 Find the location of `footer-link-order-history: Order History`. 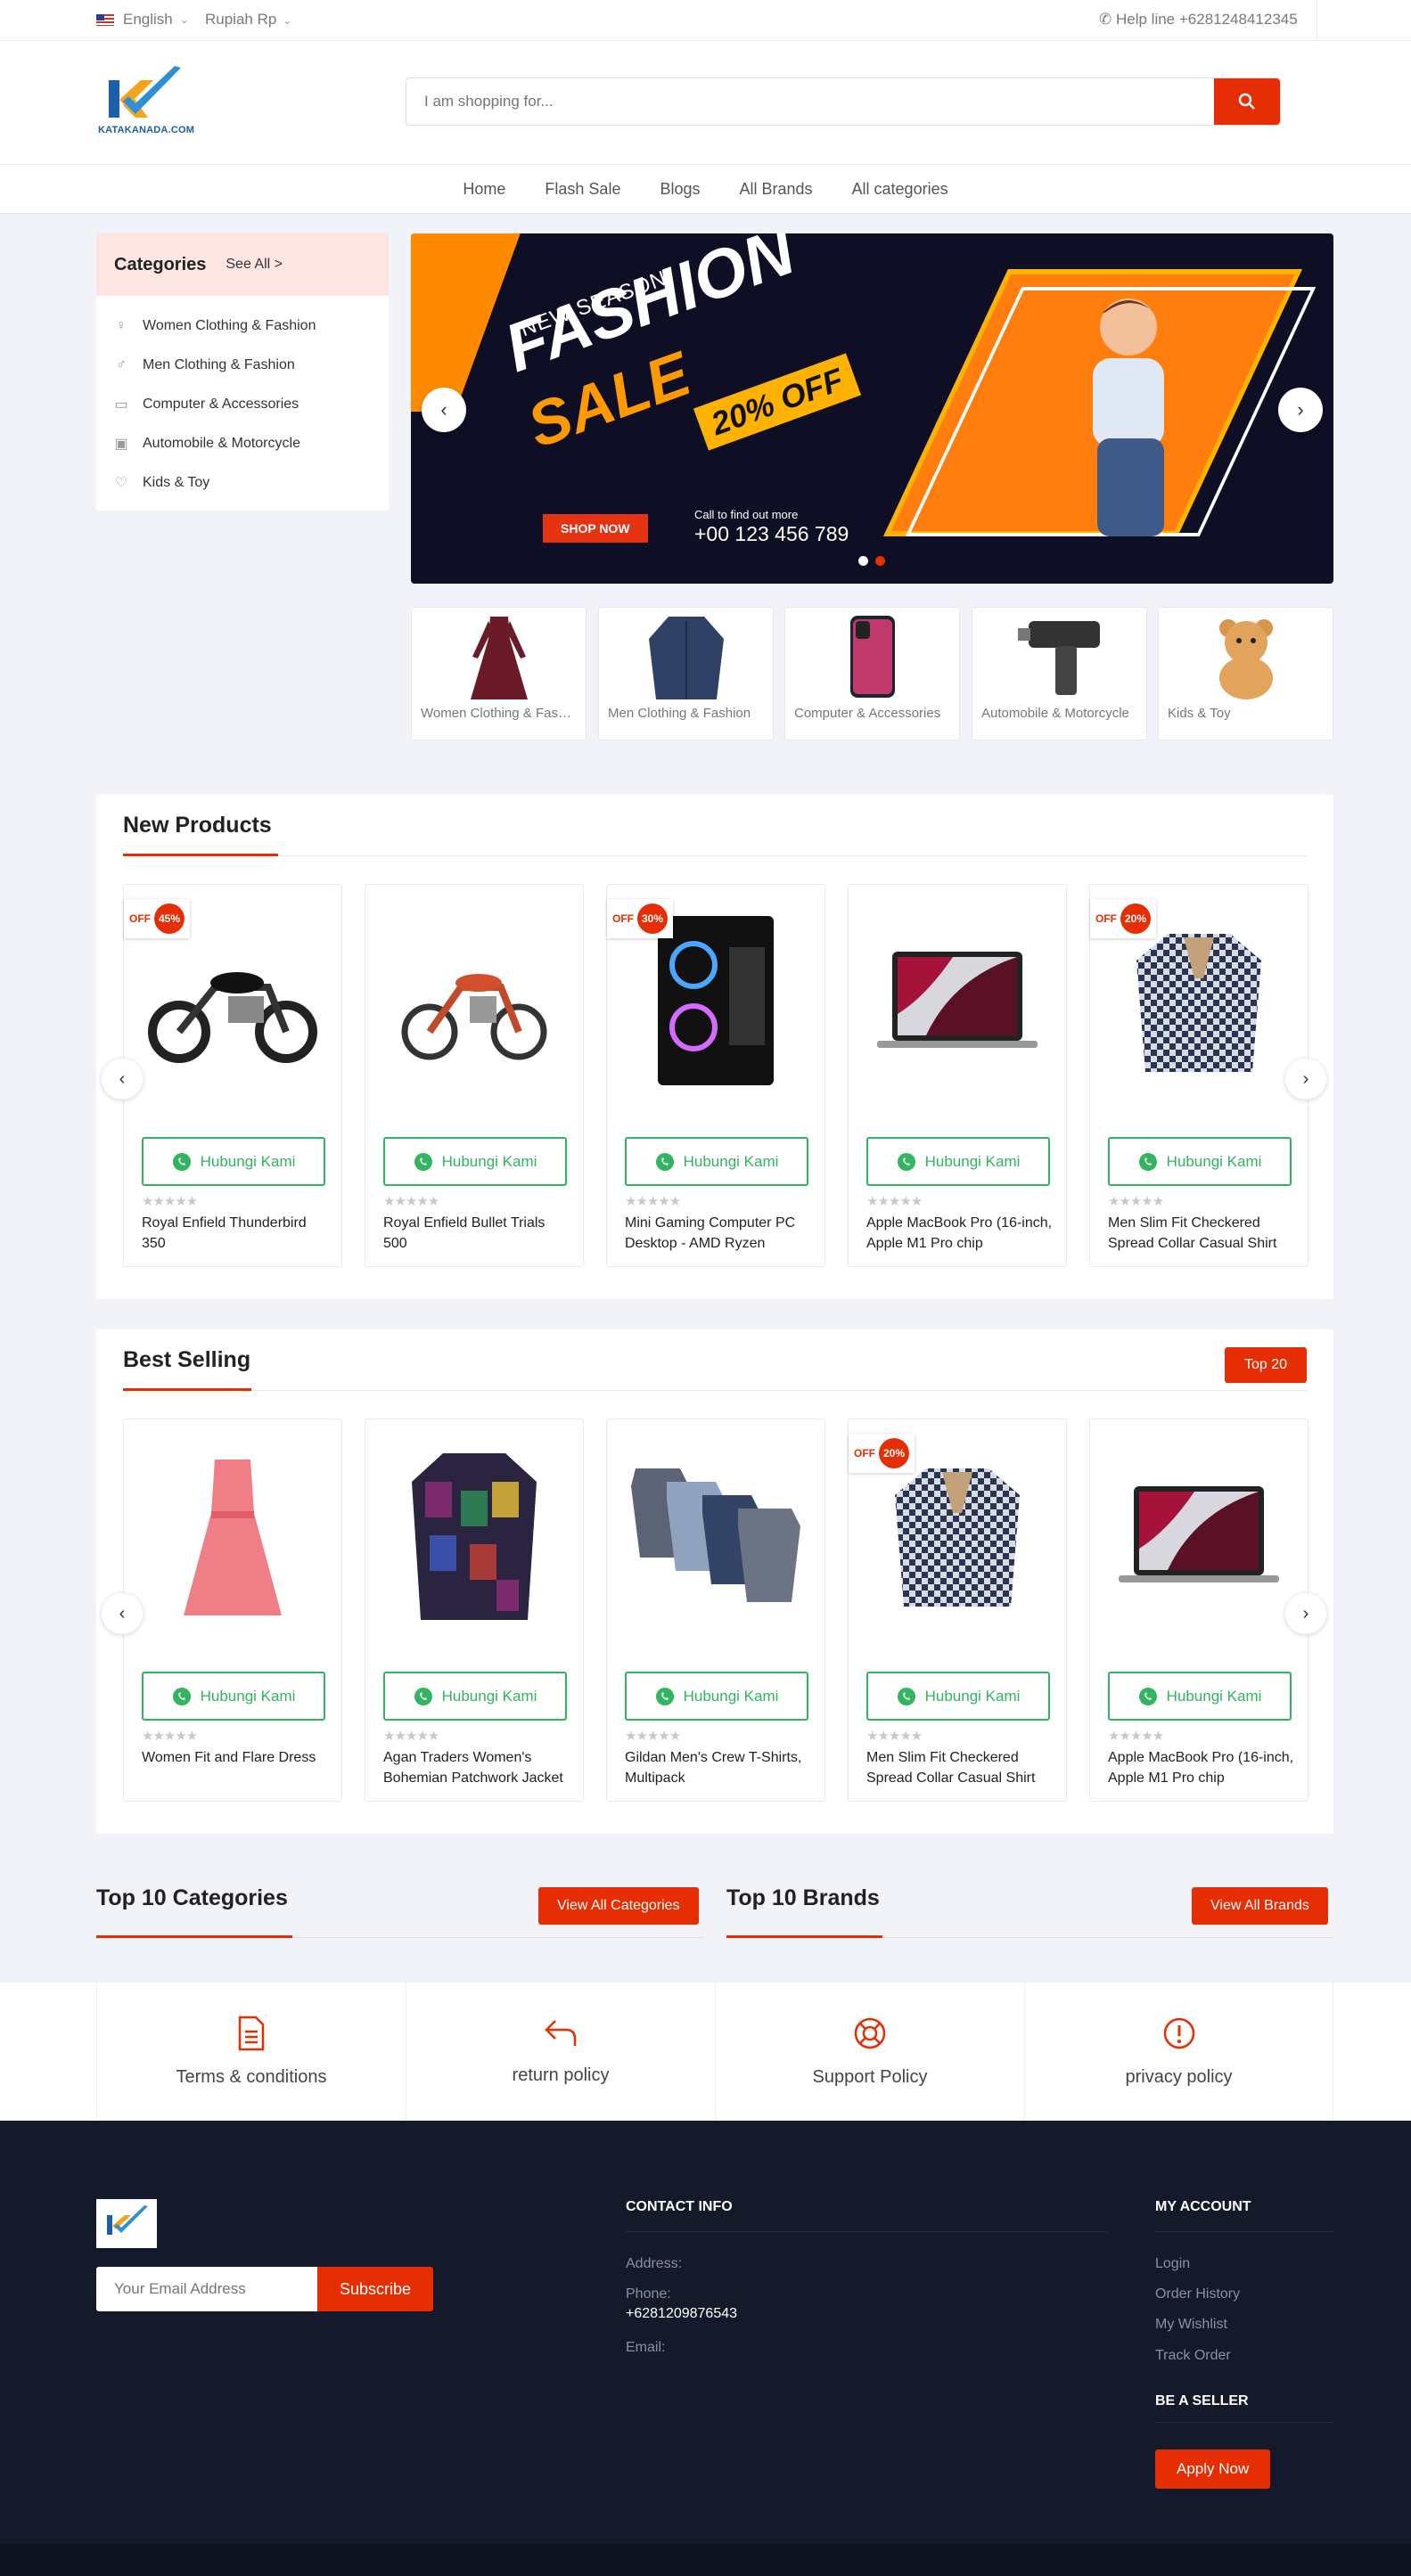

footer-link-order-history: Order History is located at coordinates (1197, 2294).